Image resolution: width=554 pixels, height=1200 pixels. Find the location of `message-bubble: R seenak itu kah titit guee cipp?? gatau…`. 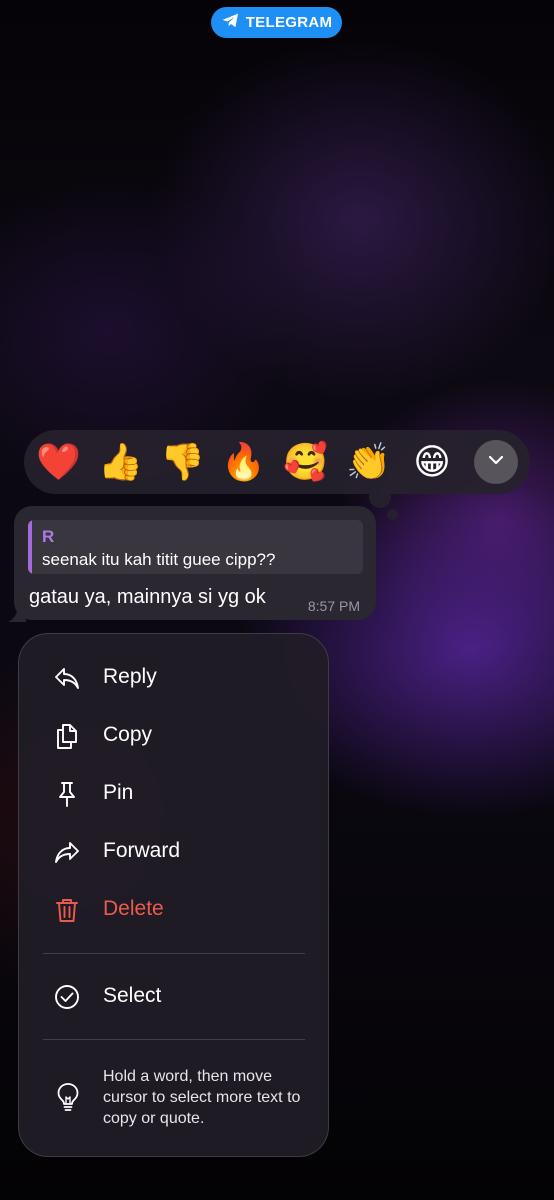

message-bubble: R seenak itu kah titit guee cipp?? gatau… is located at coordinates (195, 563).